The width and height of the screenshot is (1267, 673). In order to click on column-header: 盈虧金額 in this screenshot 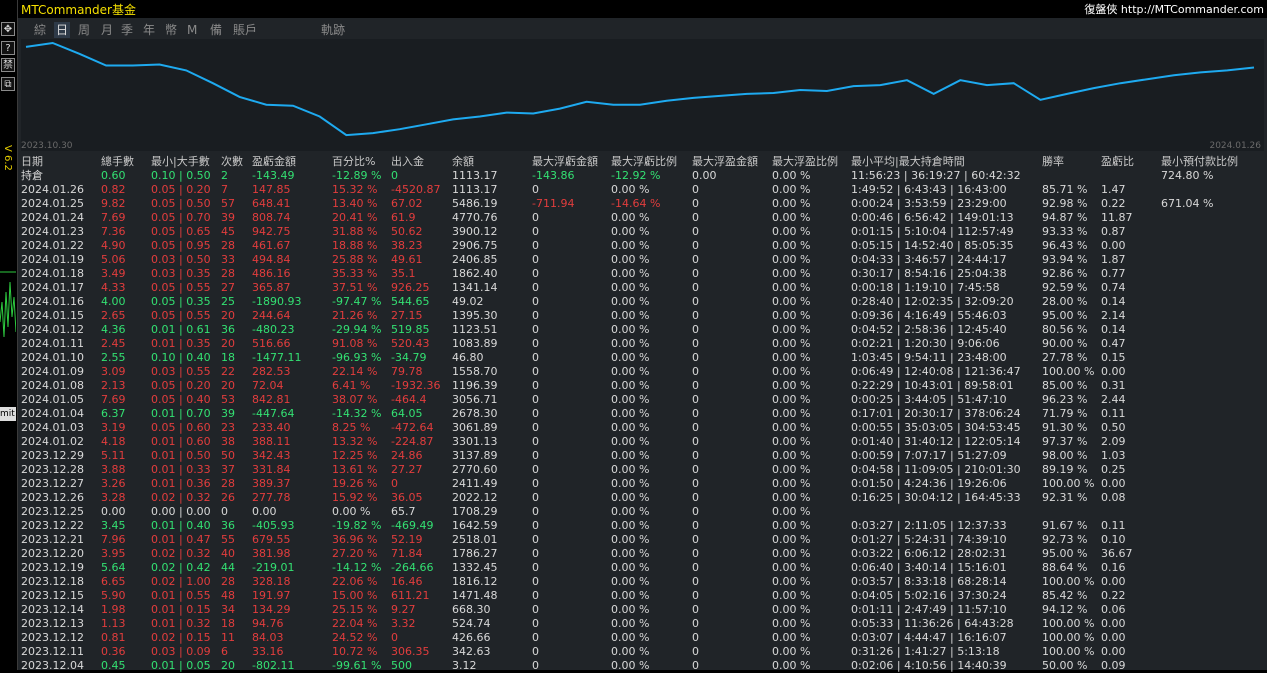, I will do `click(274, 162)`.